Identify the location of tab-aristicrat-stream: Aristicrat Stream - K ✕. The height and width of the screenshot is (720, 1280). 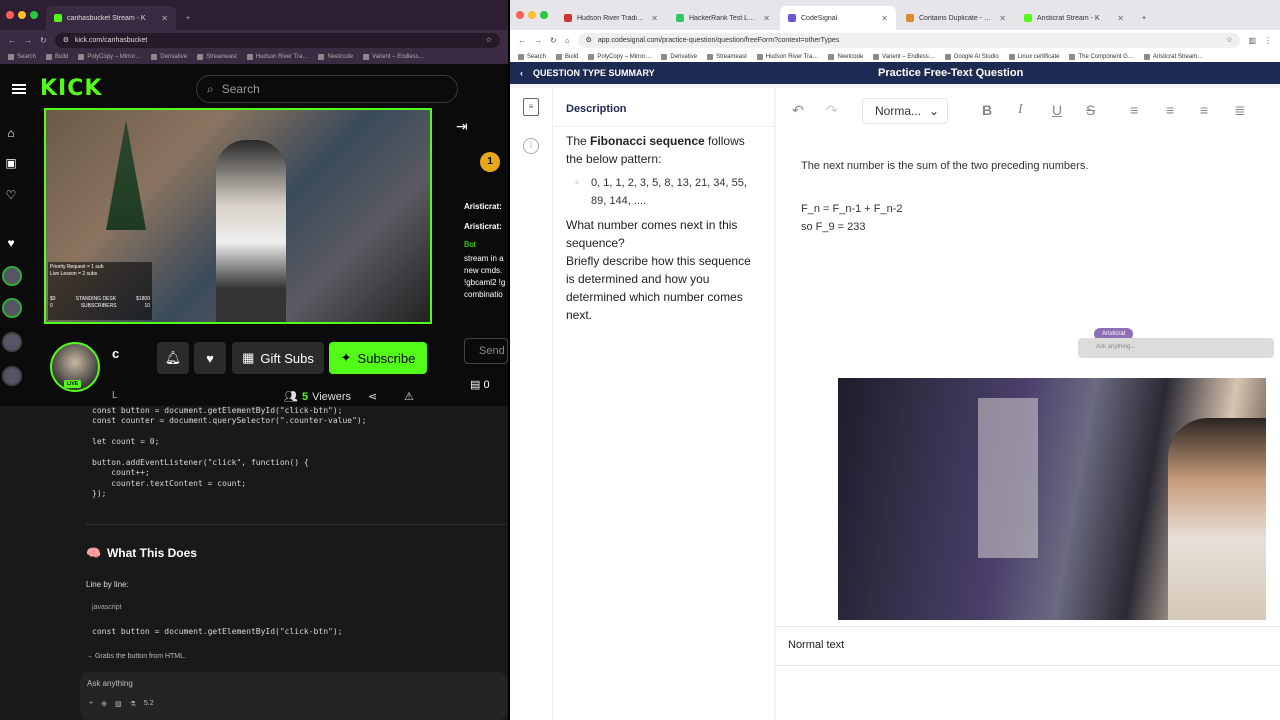
(1074, 18).